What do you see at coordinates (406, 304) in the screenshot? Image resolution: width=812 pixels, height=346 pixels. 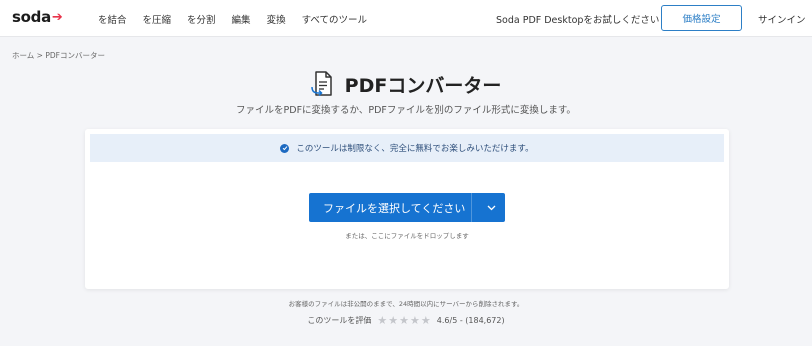 I see `privacy-note: お客様のファイルは非公開のままで、24時間以内にサーバーから削除されます。` at bounding box center [406, 304].